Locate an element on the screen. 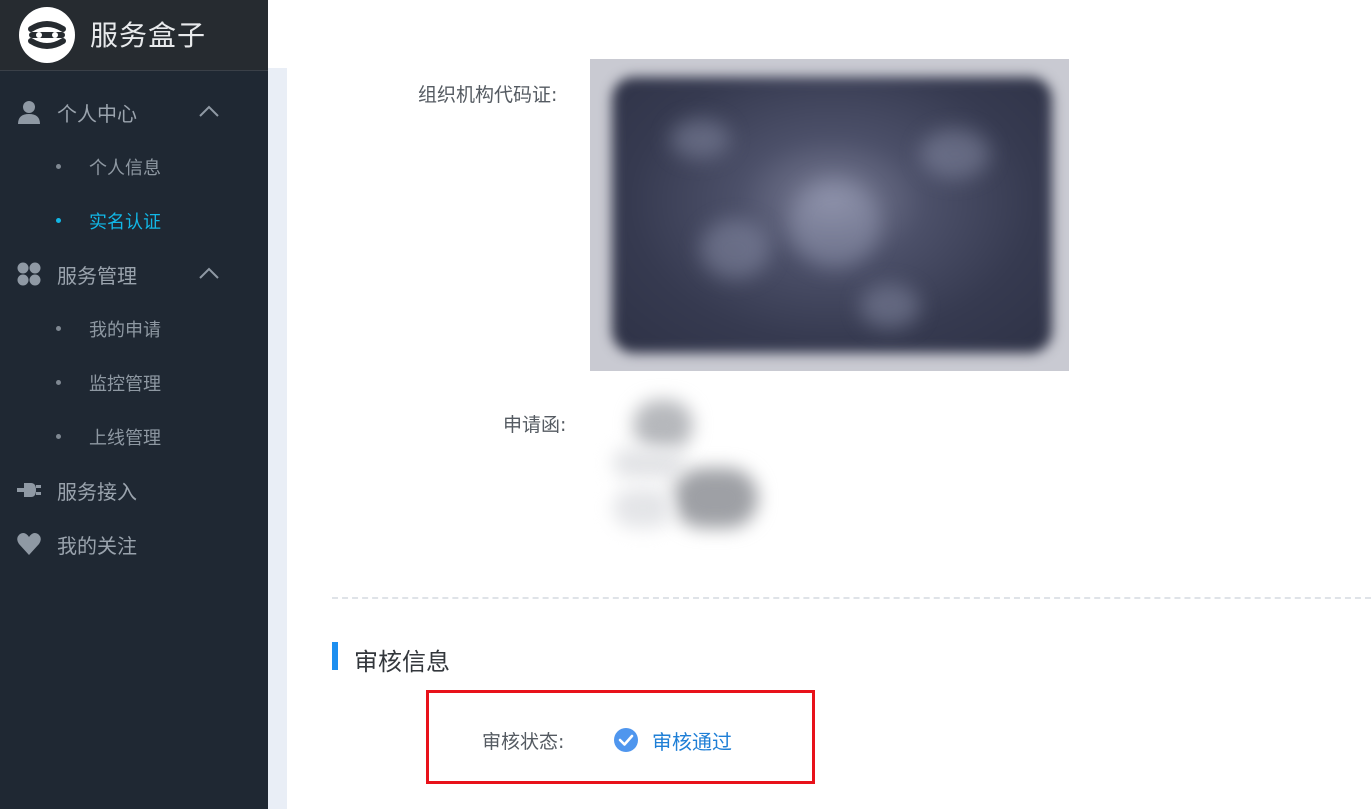 Image resolution: width=1371 pixels, height=809 pixels. application-letter-image is located at coordinates (688, 468).